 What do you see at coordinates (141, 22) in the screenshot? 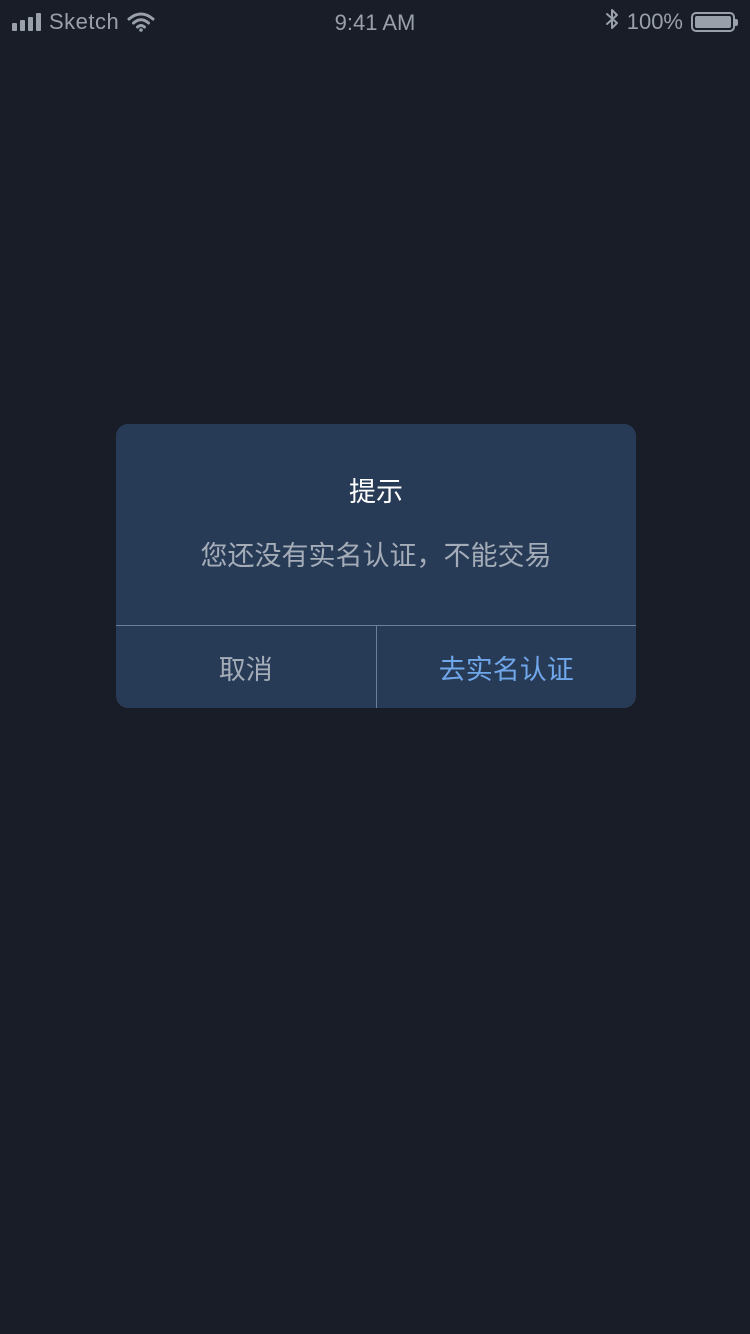
I see `wifi-icon` at bounding box center [141, 22].